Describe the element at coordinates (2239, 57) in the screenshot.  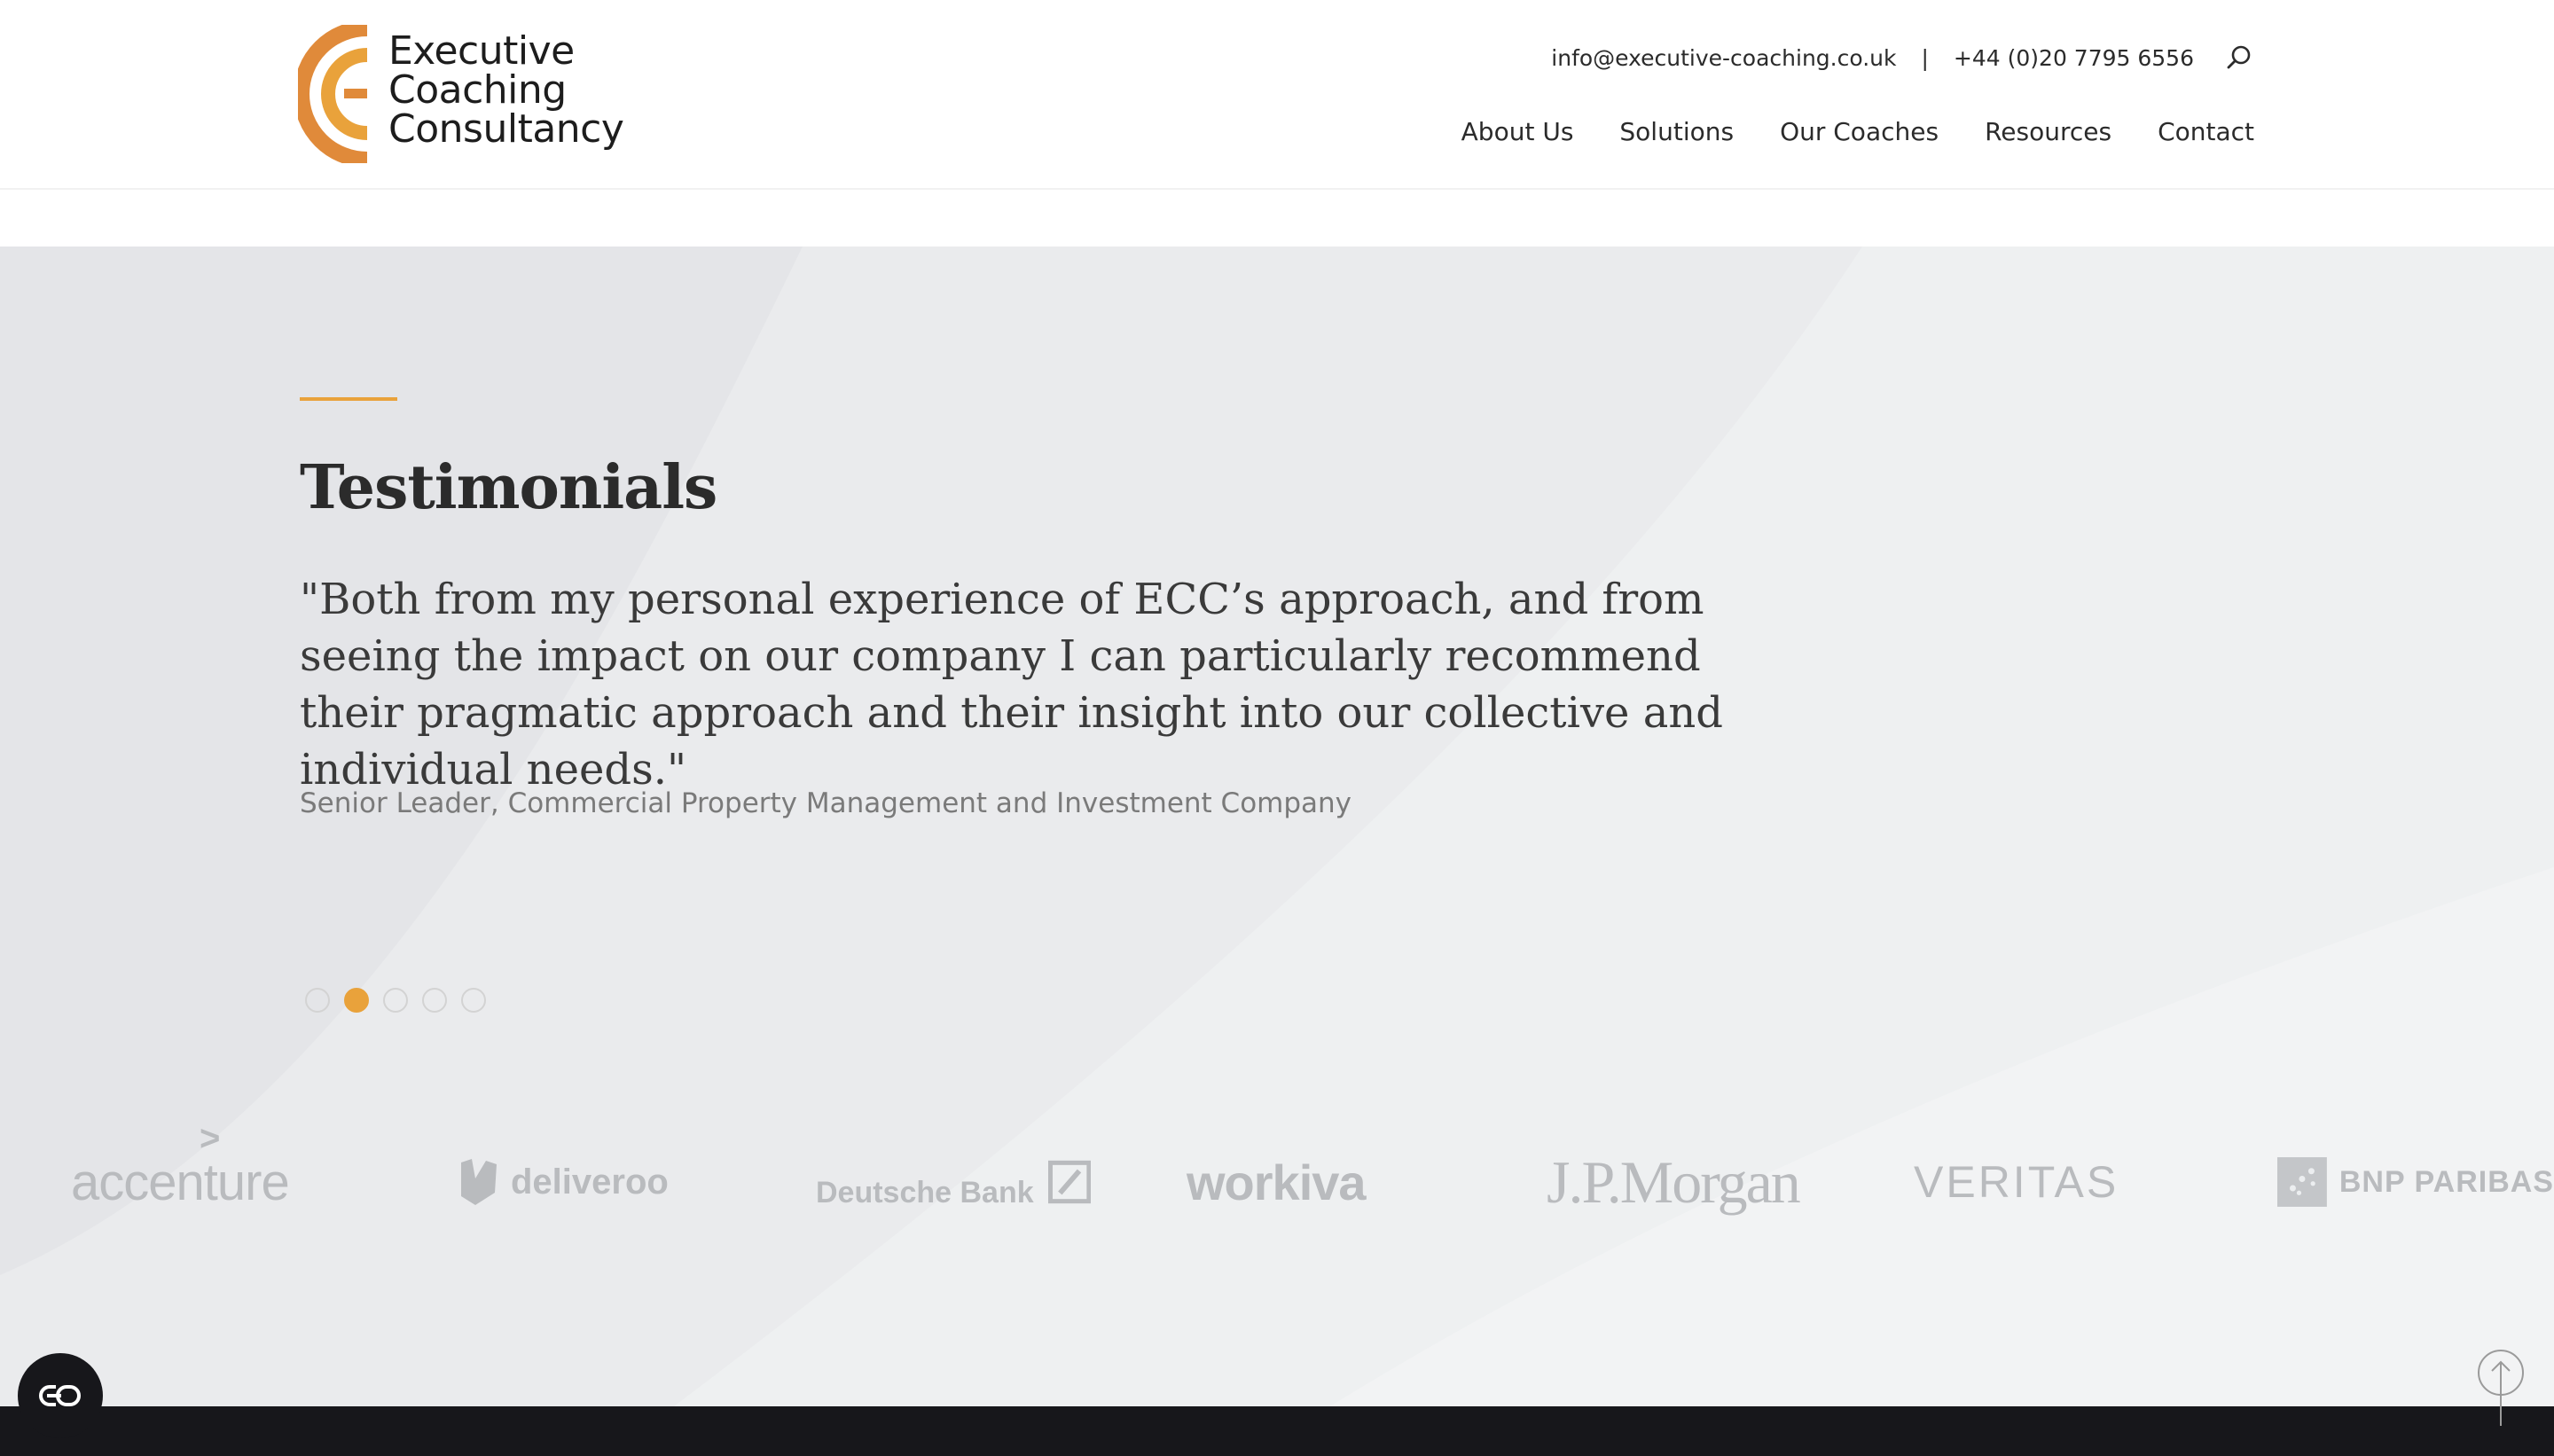
I see `search-icon` at that location.